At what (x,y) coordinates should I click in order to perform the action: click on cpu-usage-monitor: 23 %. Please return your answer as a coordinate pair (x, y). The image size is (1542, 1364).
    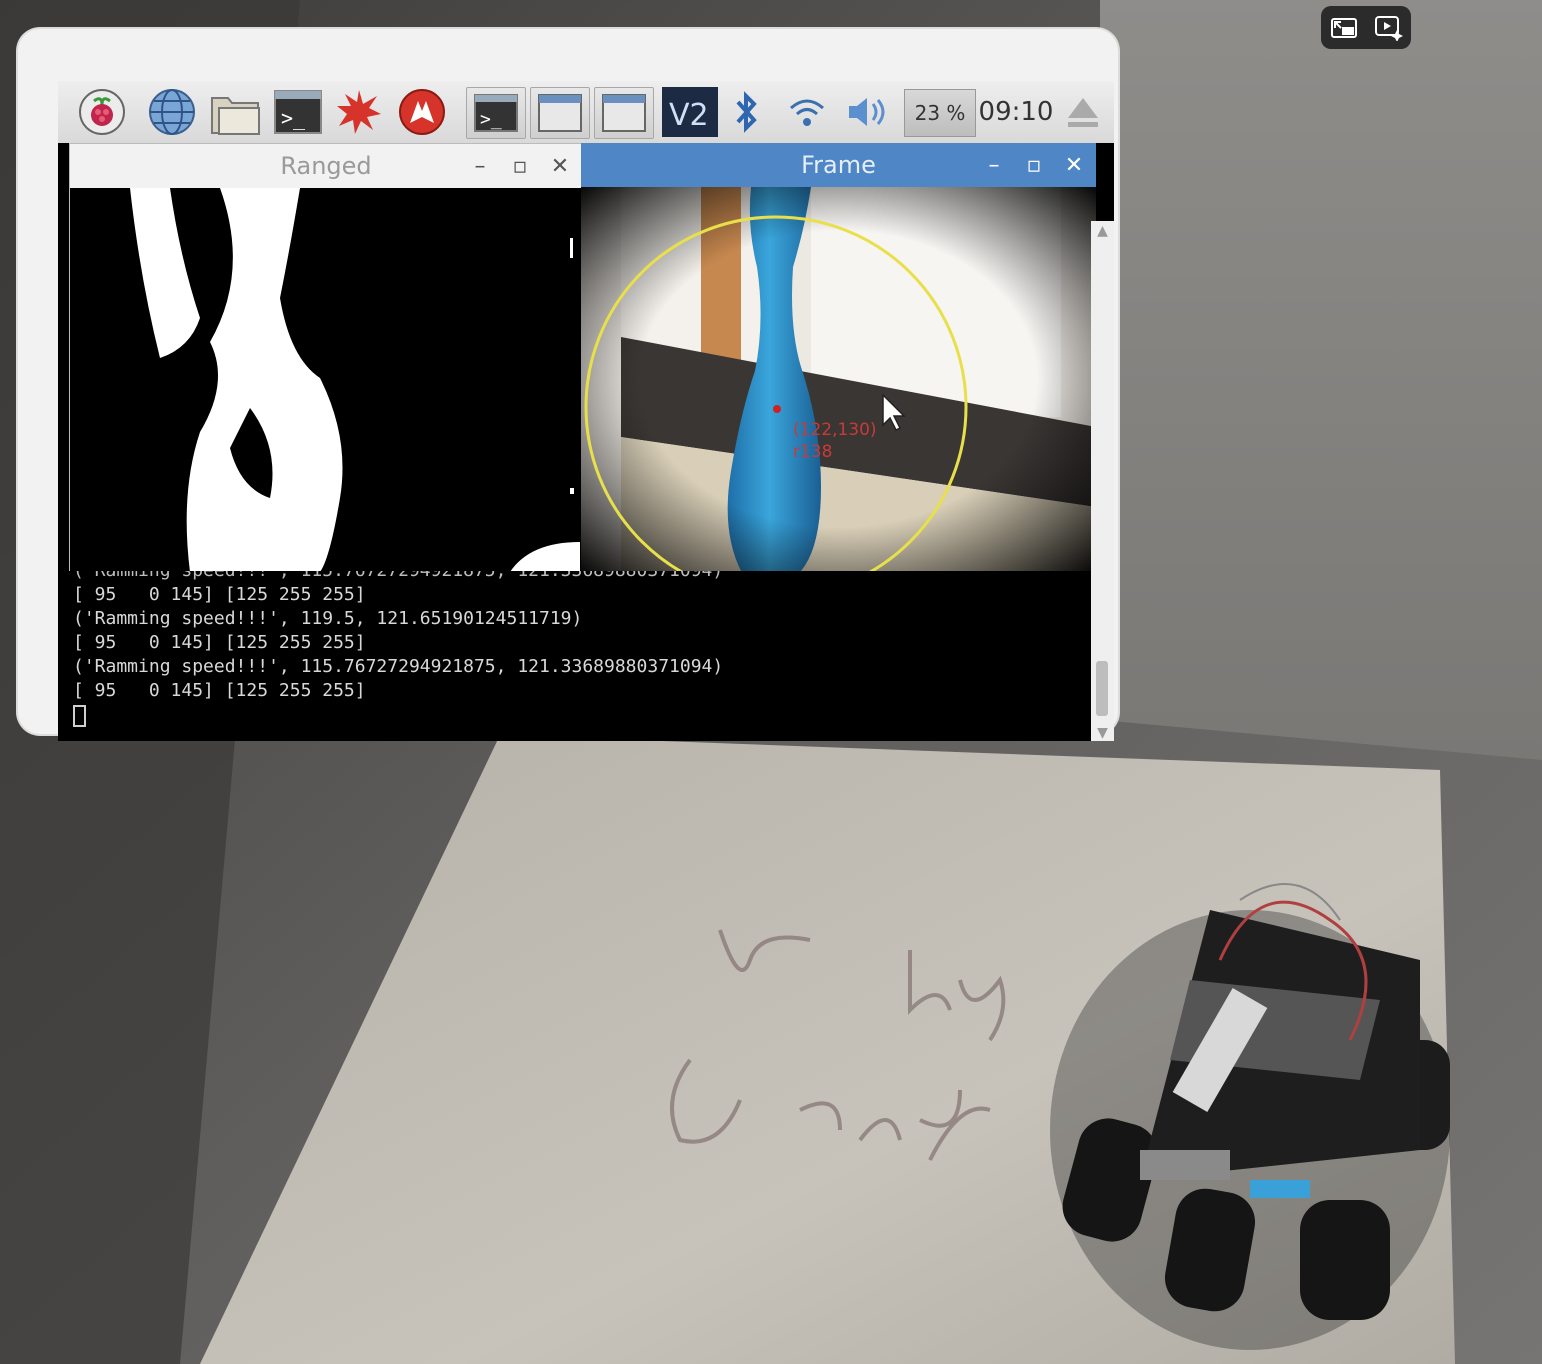
    Looking at the image, I should click on (940, 113).